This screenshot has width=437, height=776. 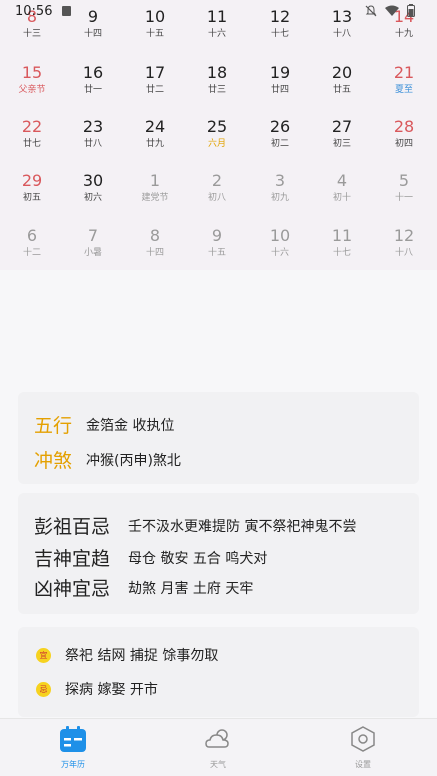 I want to click on day-number: 19, so click(x=280, y=72).